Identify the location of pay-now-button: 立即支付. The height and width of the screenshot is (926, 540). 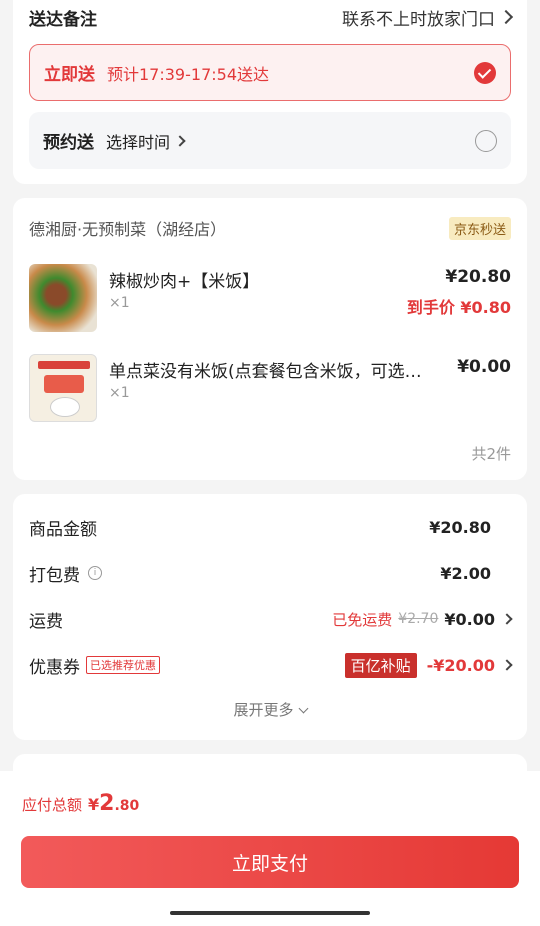
(270, 862).